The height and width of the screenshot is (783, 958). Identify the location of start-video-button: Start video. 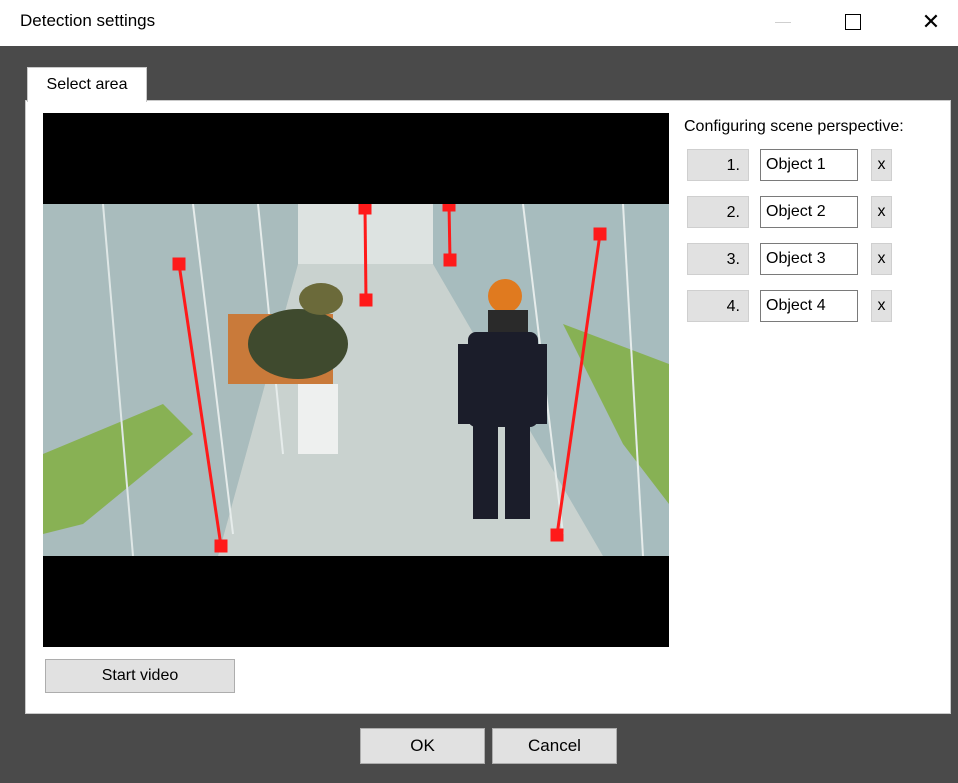
(140, 676).